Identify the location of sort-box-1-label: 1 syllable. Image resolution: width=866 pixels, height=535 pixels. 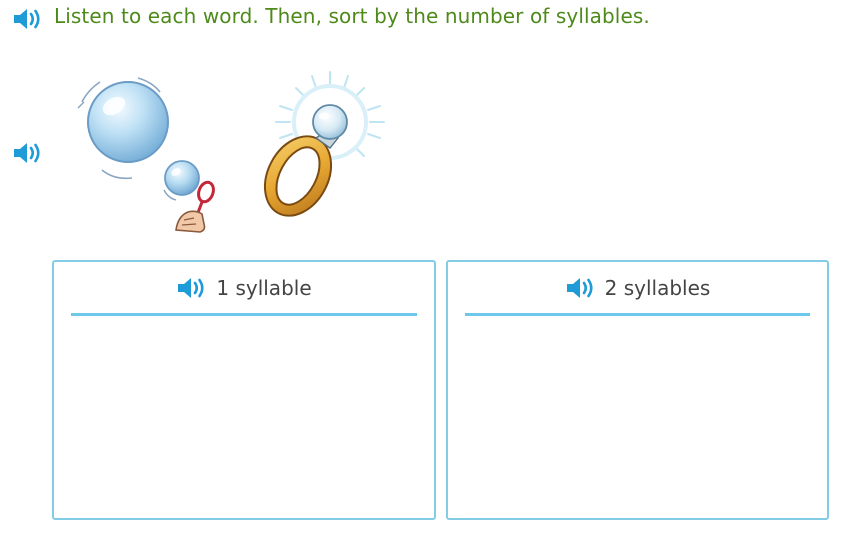
(264, 288).